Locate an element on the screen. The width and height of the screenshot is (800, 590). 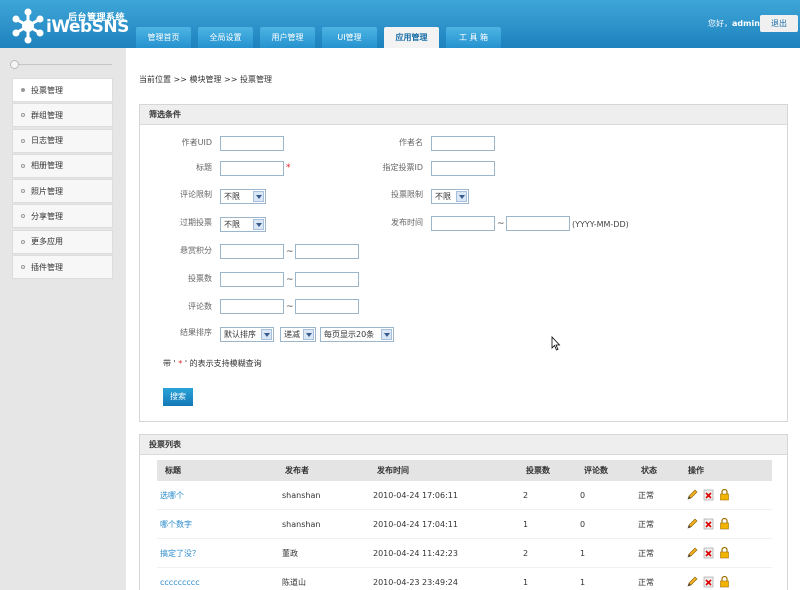
comments-max-input is located at coordinates (327, 306).